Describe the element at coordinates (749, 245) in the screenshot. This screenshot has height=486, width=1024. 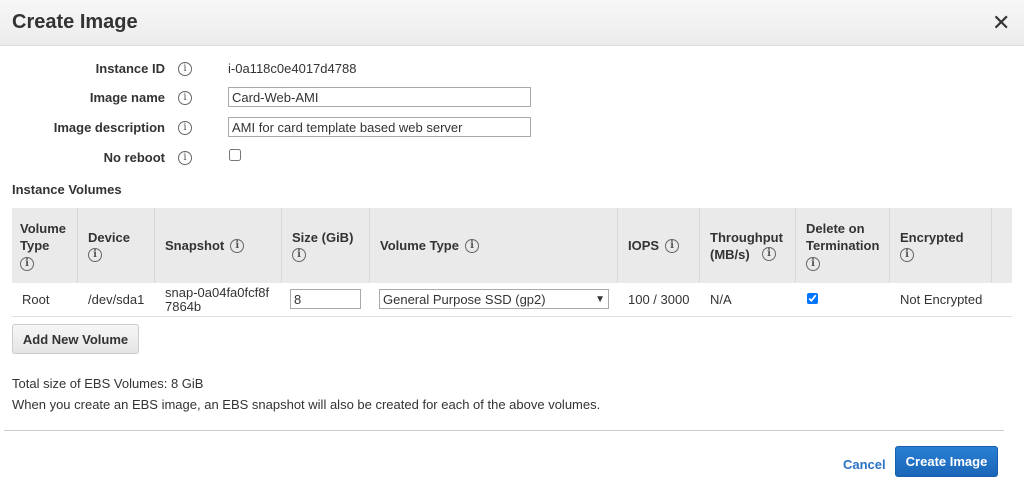
I see `col-throughput: Throughput (MB/s) i` at that location.